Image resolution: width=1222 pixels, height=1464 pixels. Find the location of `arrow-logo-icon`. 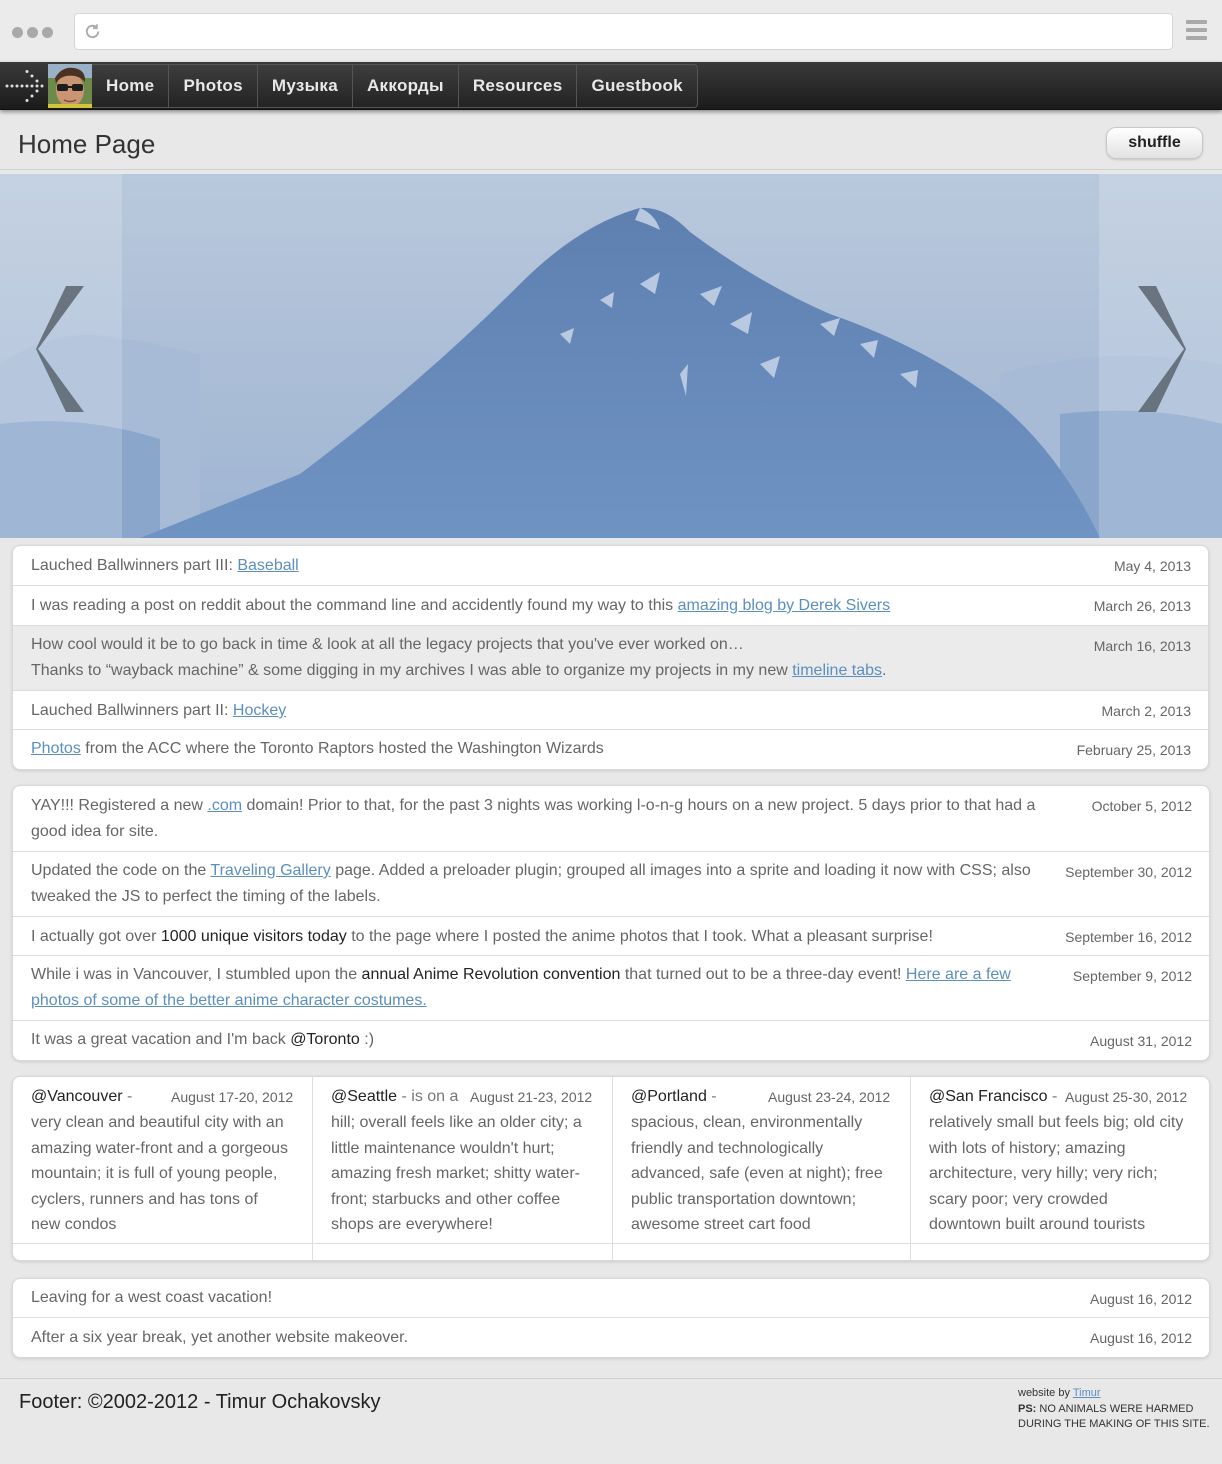

arrow-logo-icon is located at coordinates (25, 86).